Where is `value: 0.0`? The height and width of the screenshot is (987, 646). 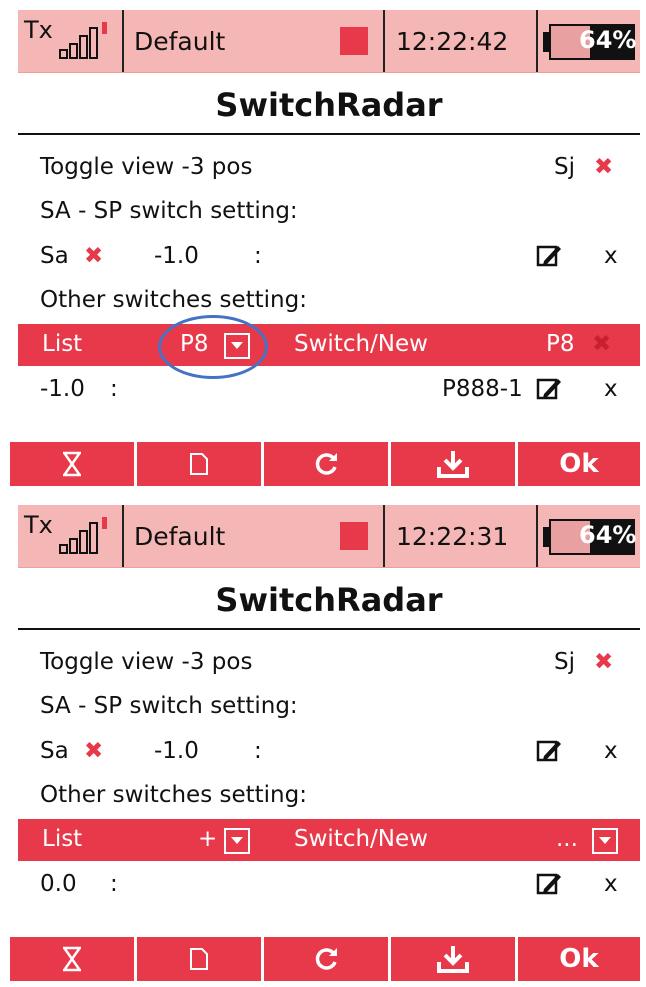
value: 0.0 is located at coordinates (58, 884).